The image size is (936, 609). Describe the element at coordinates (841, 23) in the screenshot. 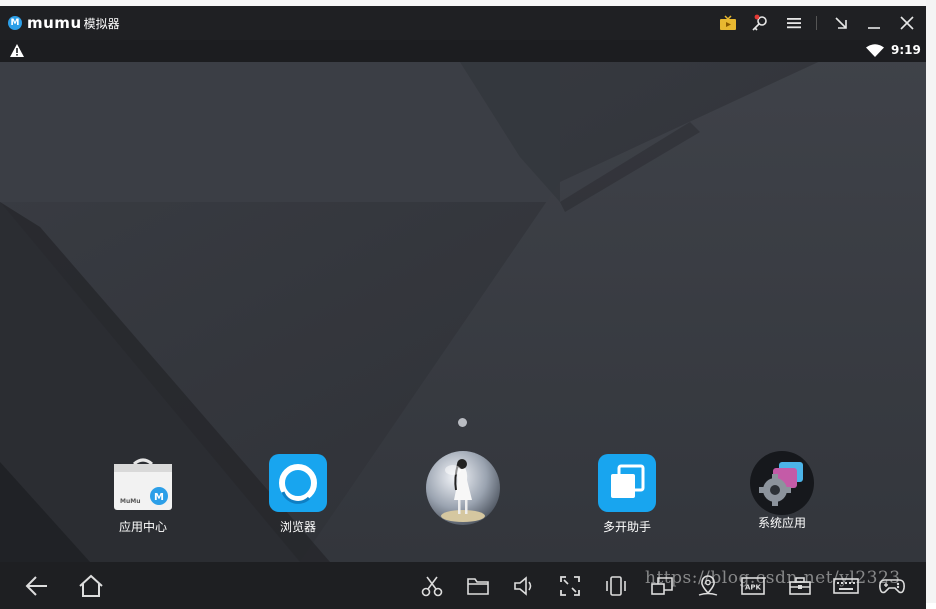

I see `shrink-icon` at that location.